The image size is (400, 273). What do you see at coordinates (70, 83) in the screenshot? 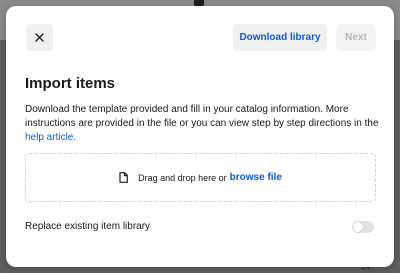
I see `modal-title: Import items` at bounding box center [70, 83].